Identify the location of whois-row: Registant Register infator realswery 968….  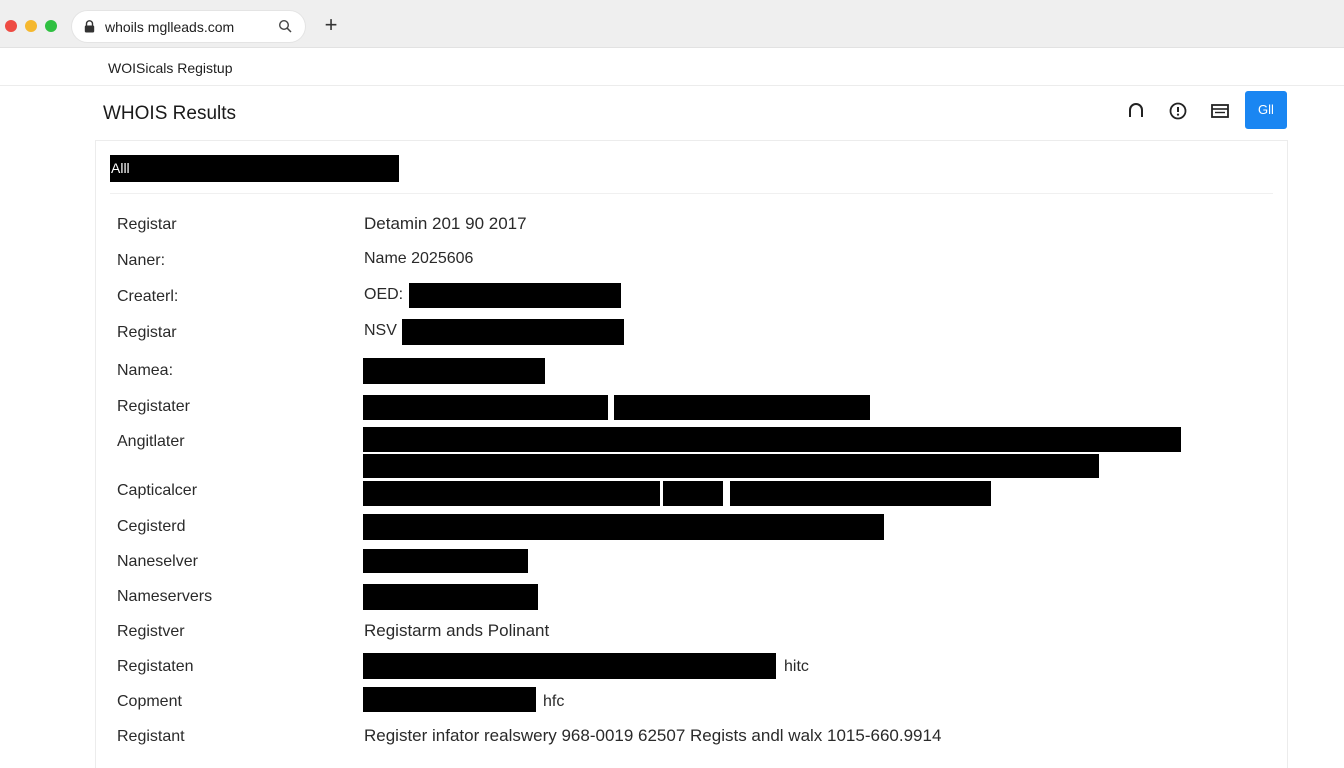
(691, 737).